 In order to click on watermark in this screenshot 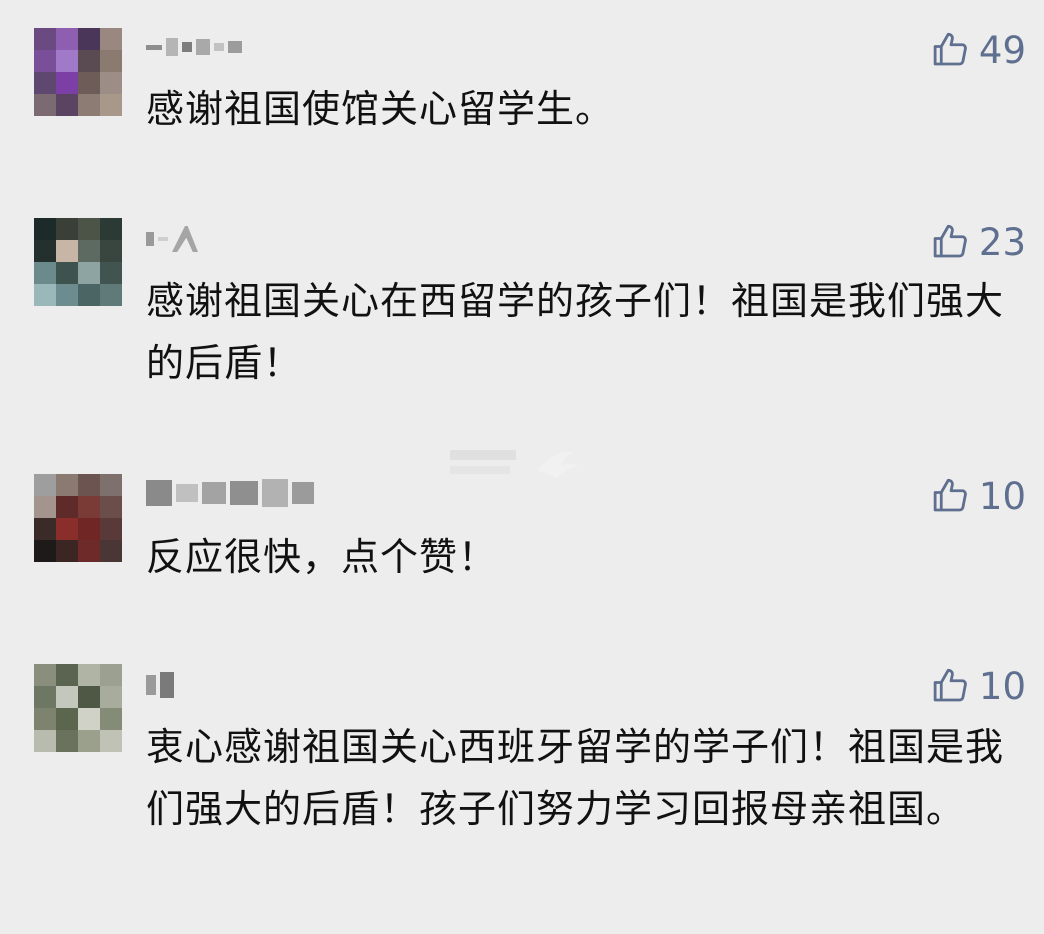, I will do `click(523, 465)`.